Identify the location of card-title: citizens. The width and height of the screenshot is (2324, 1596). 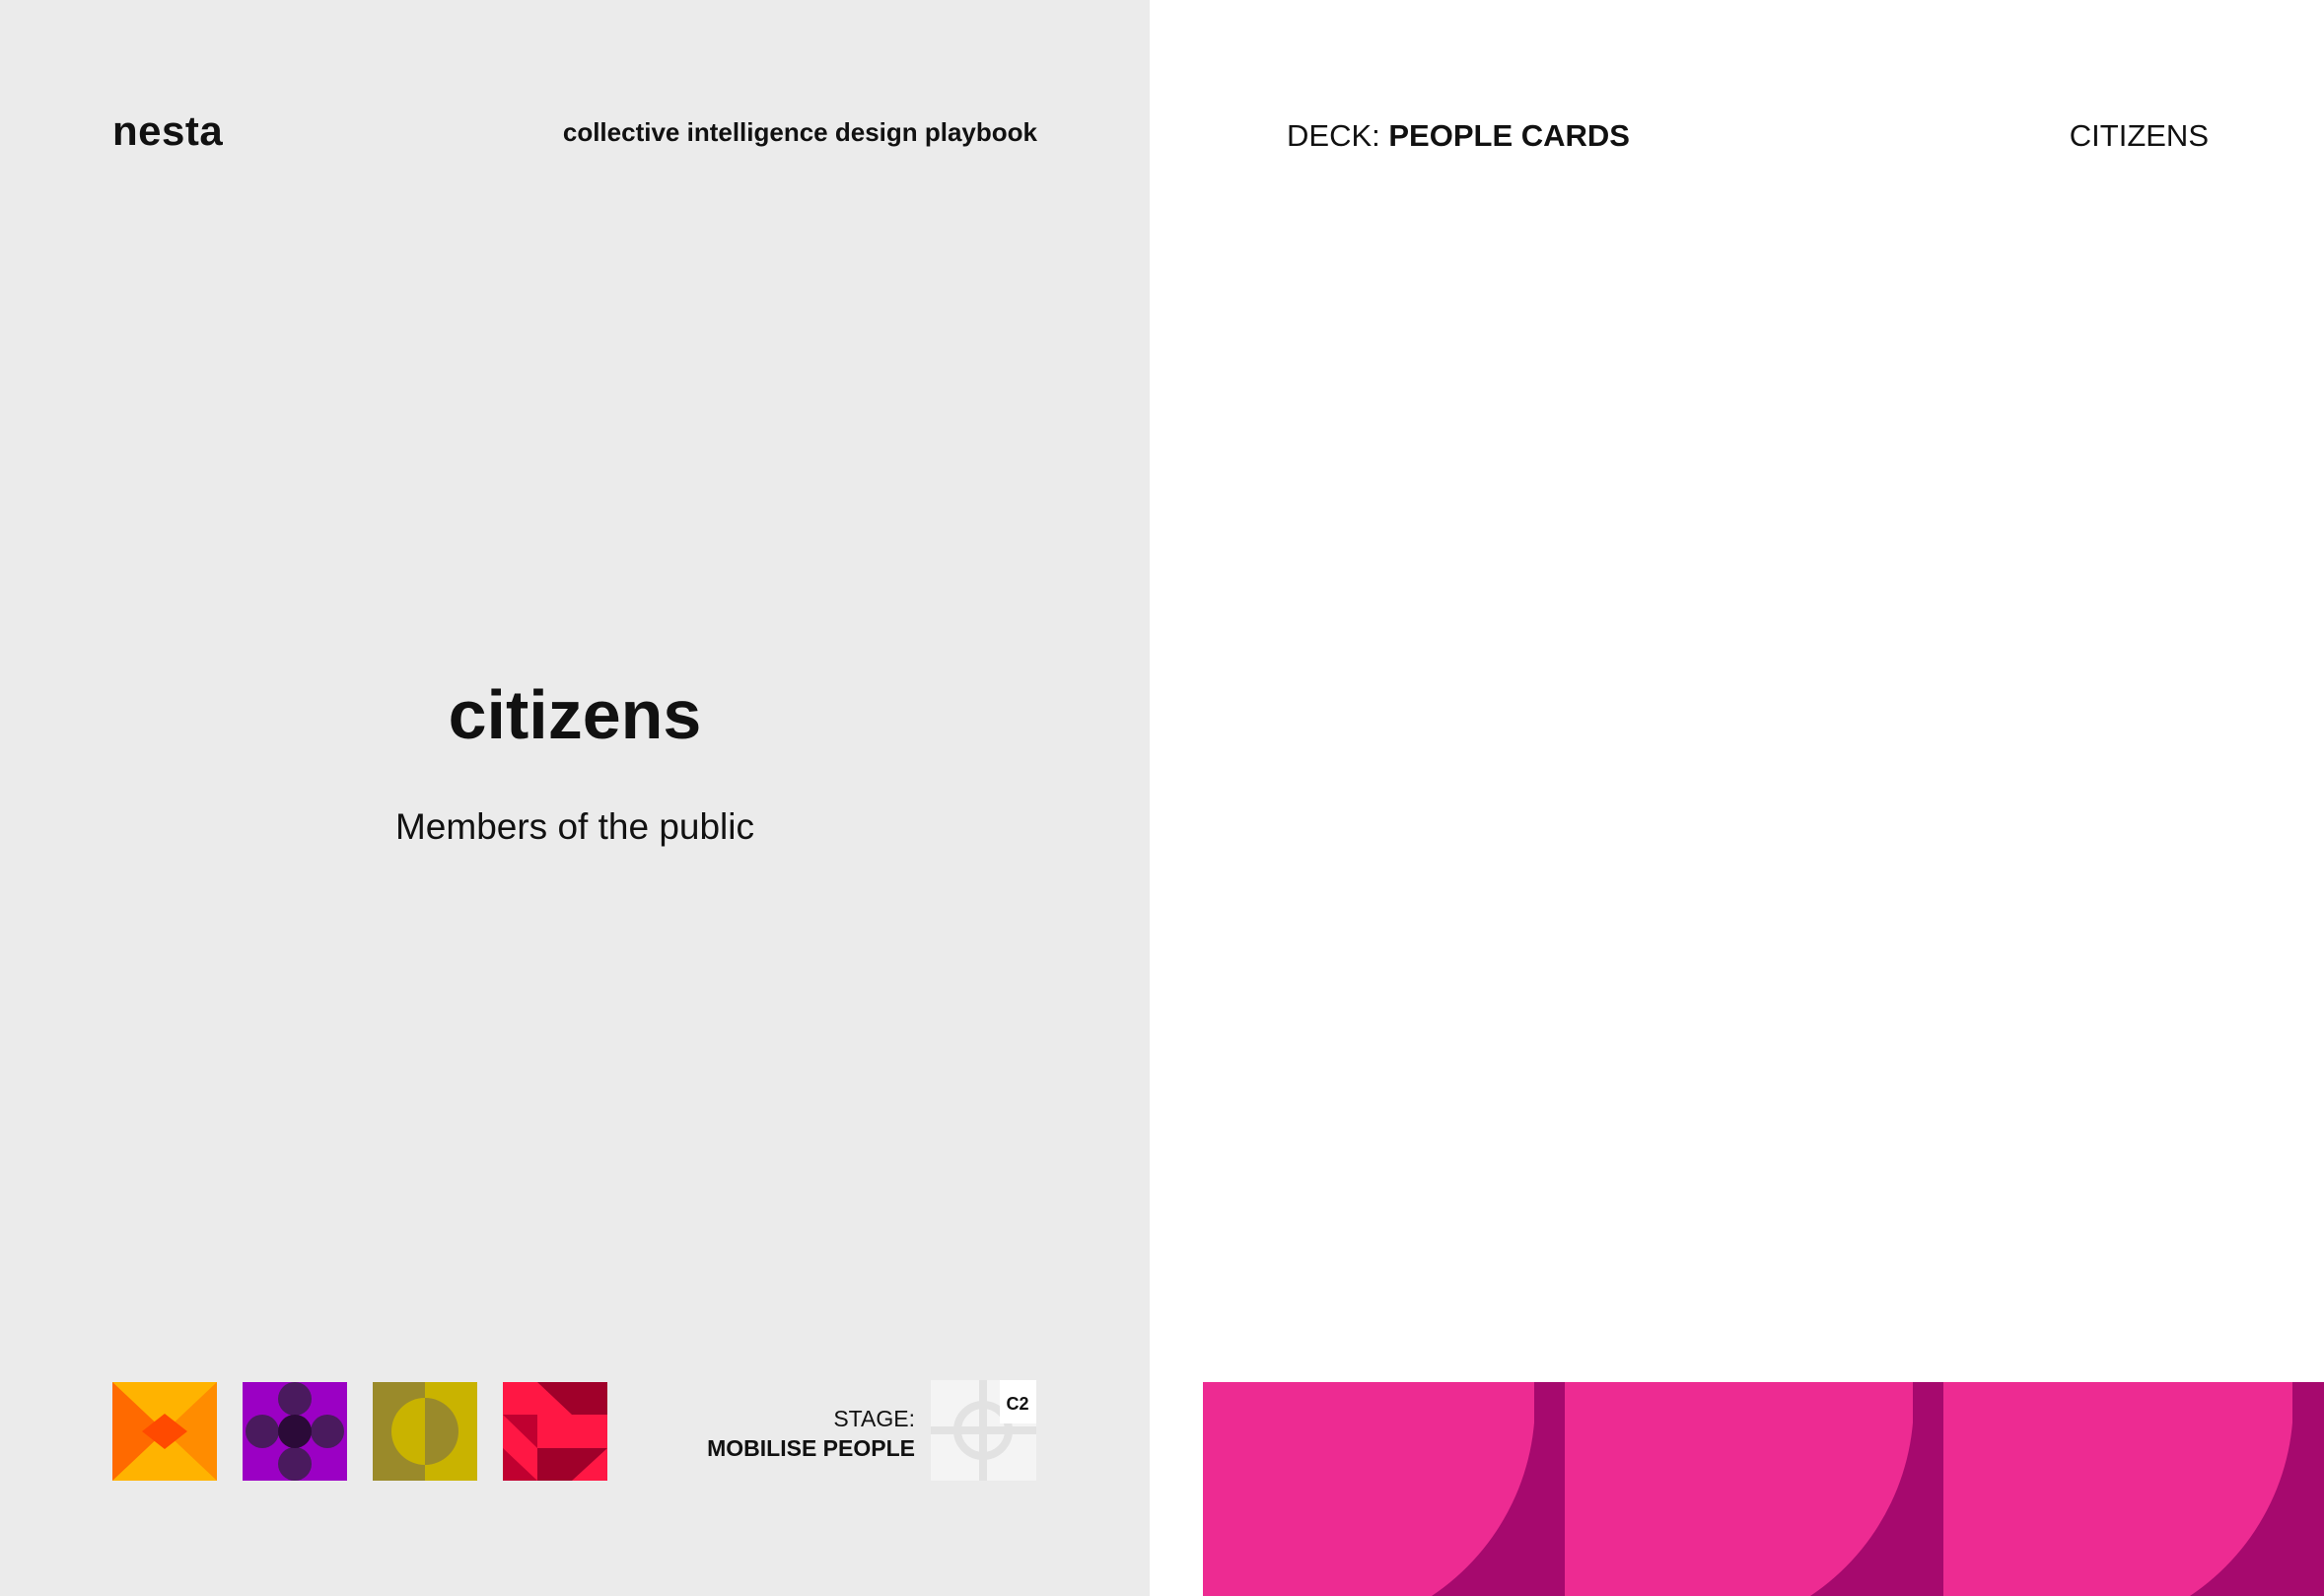
(575, 714).